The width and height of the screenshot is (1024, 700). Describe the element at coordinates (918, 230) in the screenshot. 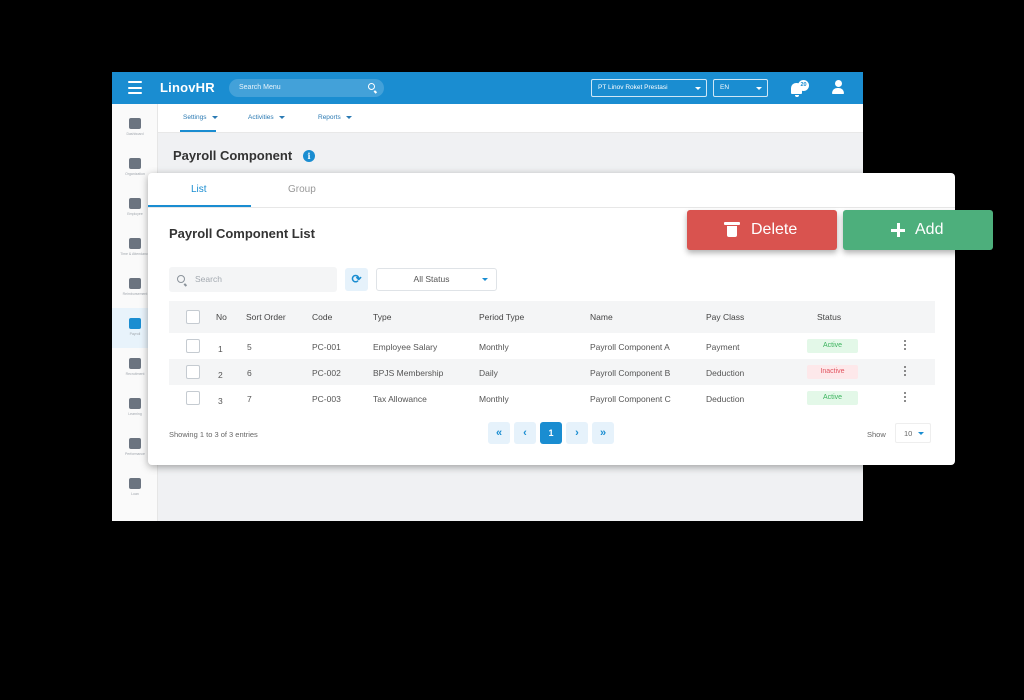

I see `add-button: Add` at that location.